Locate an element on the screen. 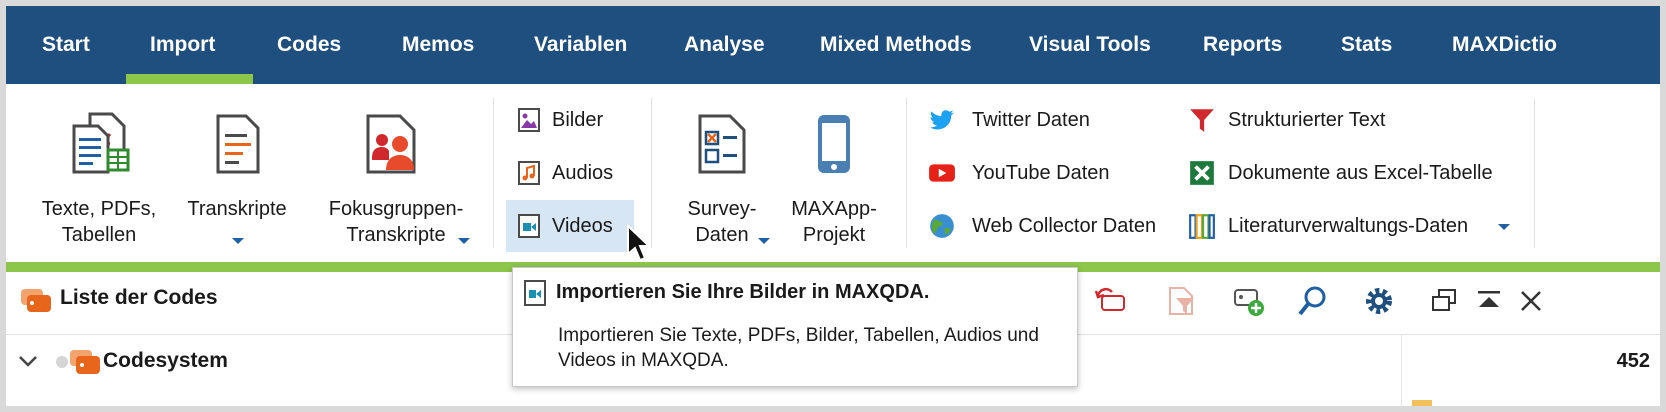 The image size is (1666, 412). focus-groups-dropdown-chevron-icon is located at coordinates (464, 241).